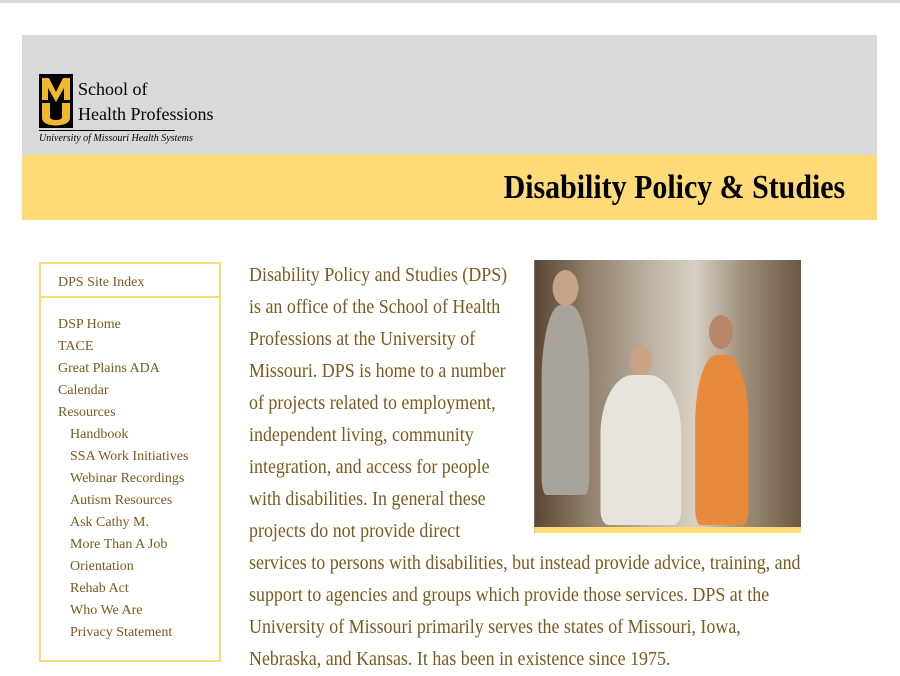 The width and height of the screenshot is (900, 676). Describe the element at coordinates (116, 138) in the screenshot. I see `university-name: University of Missouri Health Systems` at that location.